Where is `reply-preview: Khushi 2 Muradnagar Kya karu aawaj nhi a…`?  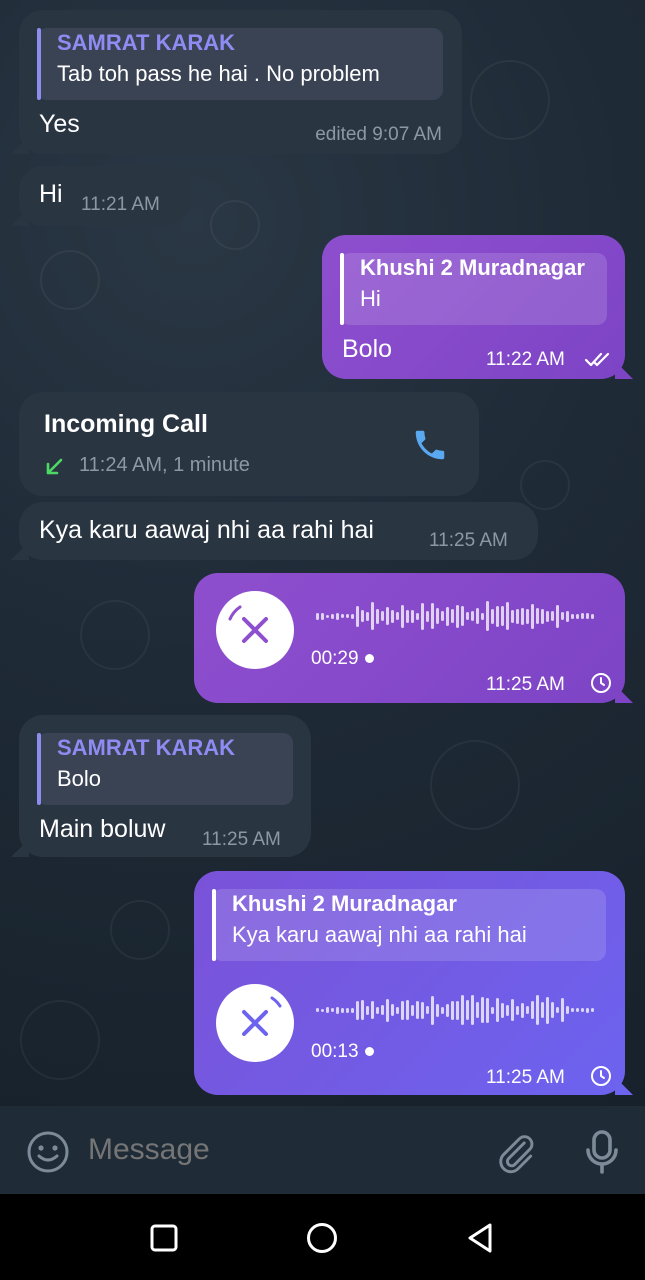
reply-preview: Khushi 2 Muradnagar Kya karu aawaj nhi a… is located at coordinates (409, 925).